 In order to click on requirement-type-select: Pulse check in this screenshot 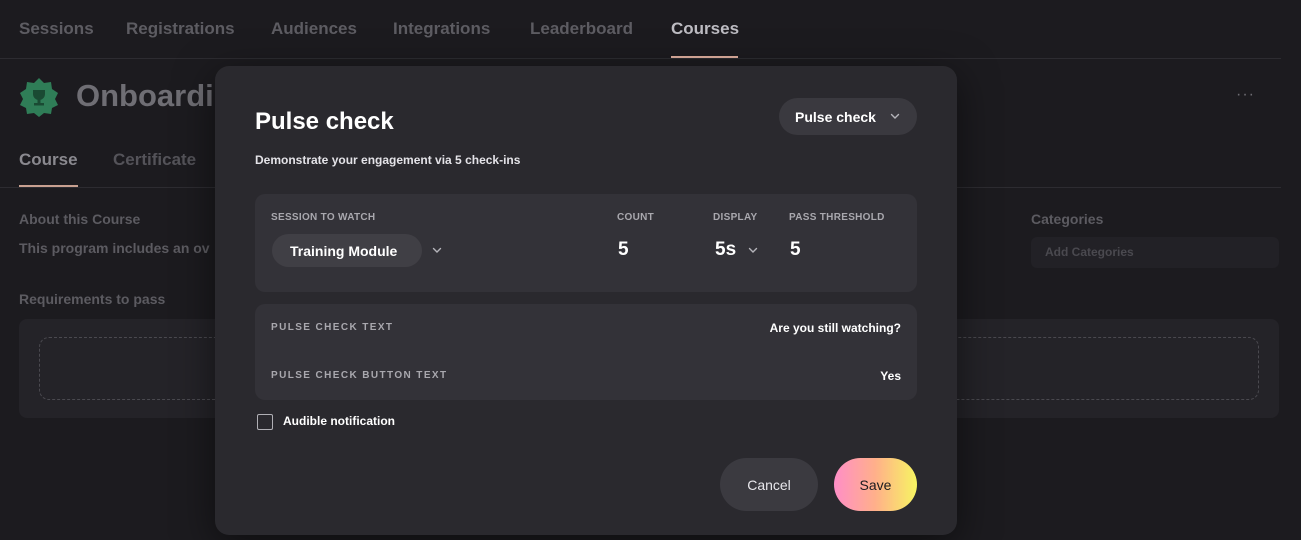, I will do `click(848, 116)`.